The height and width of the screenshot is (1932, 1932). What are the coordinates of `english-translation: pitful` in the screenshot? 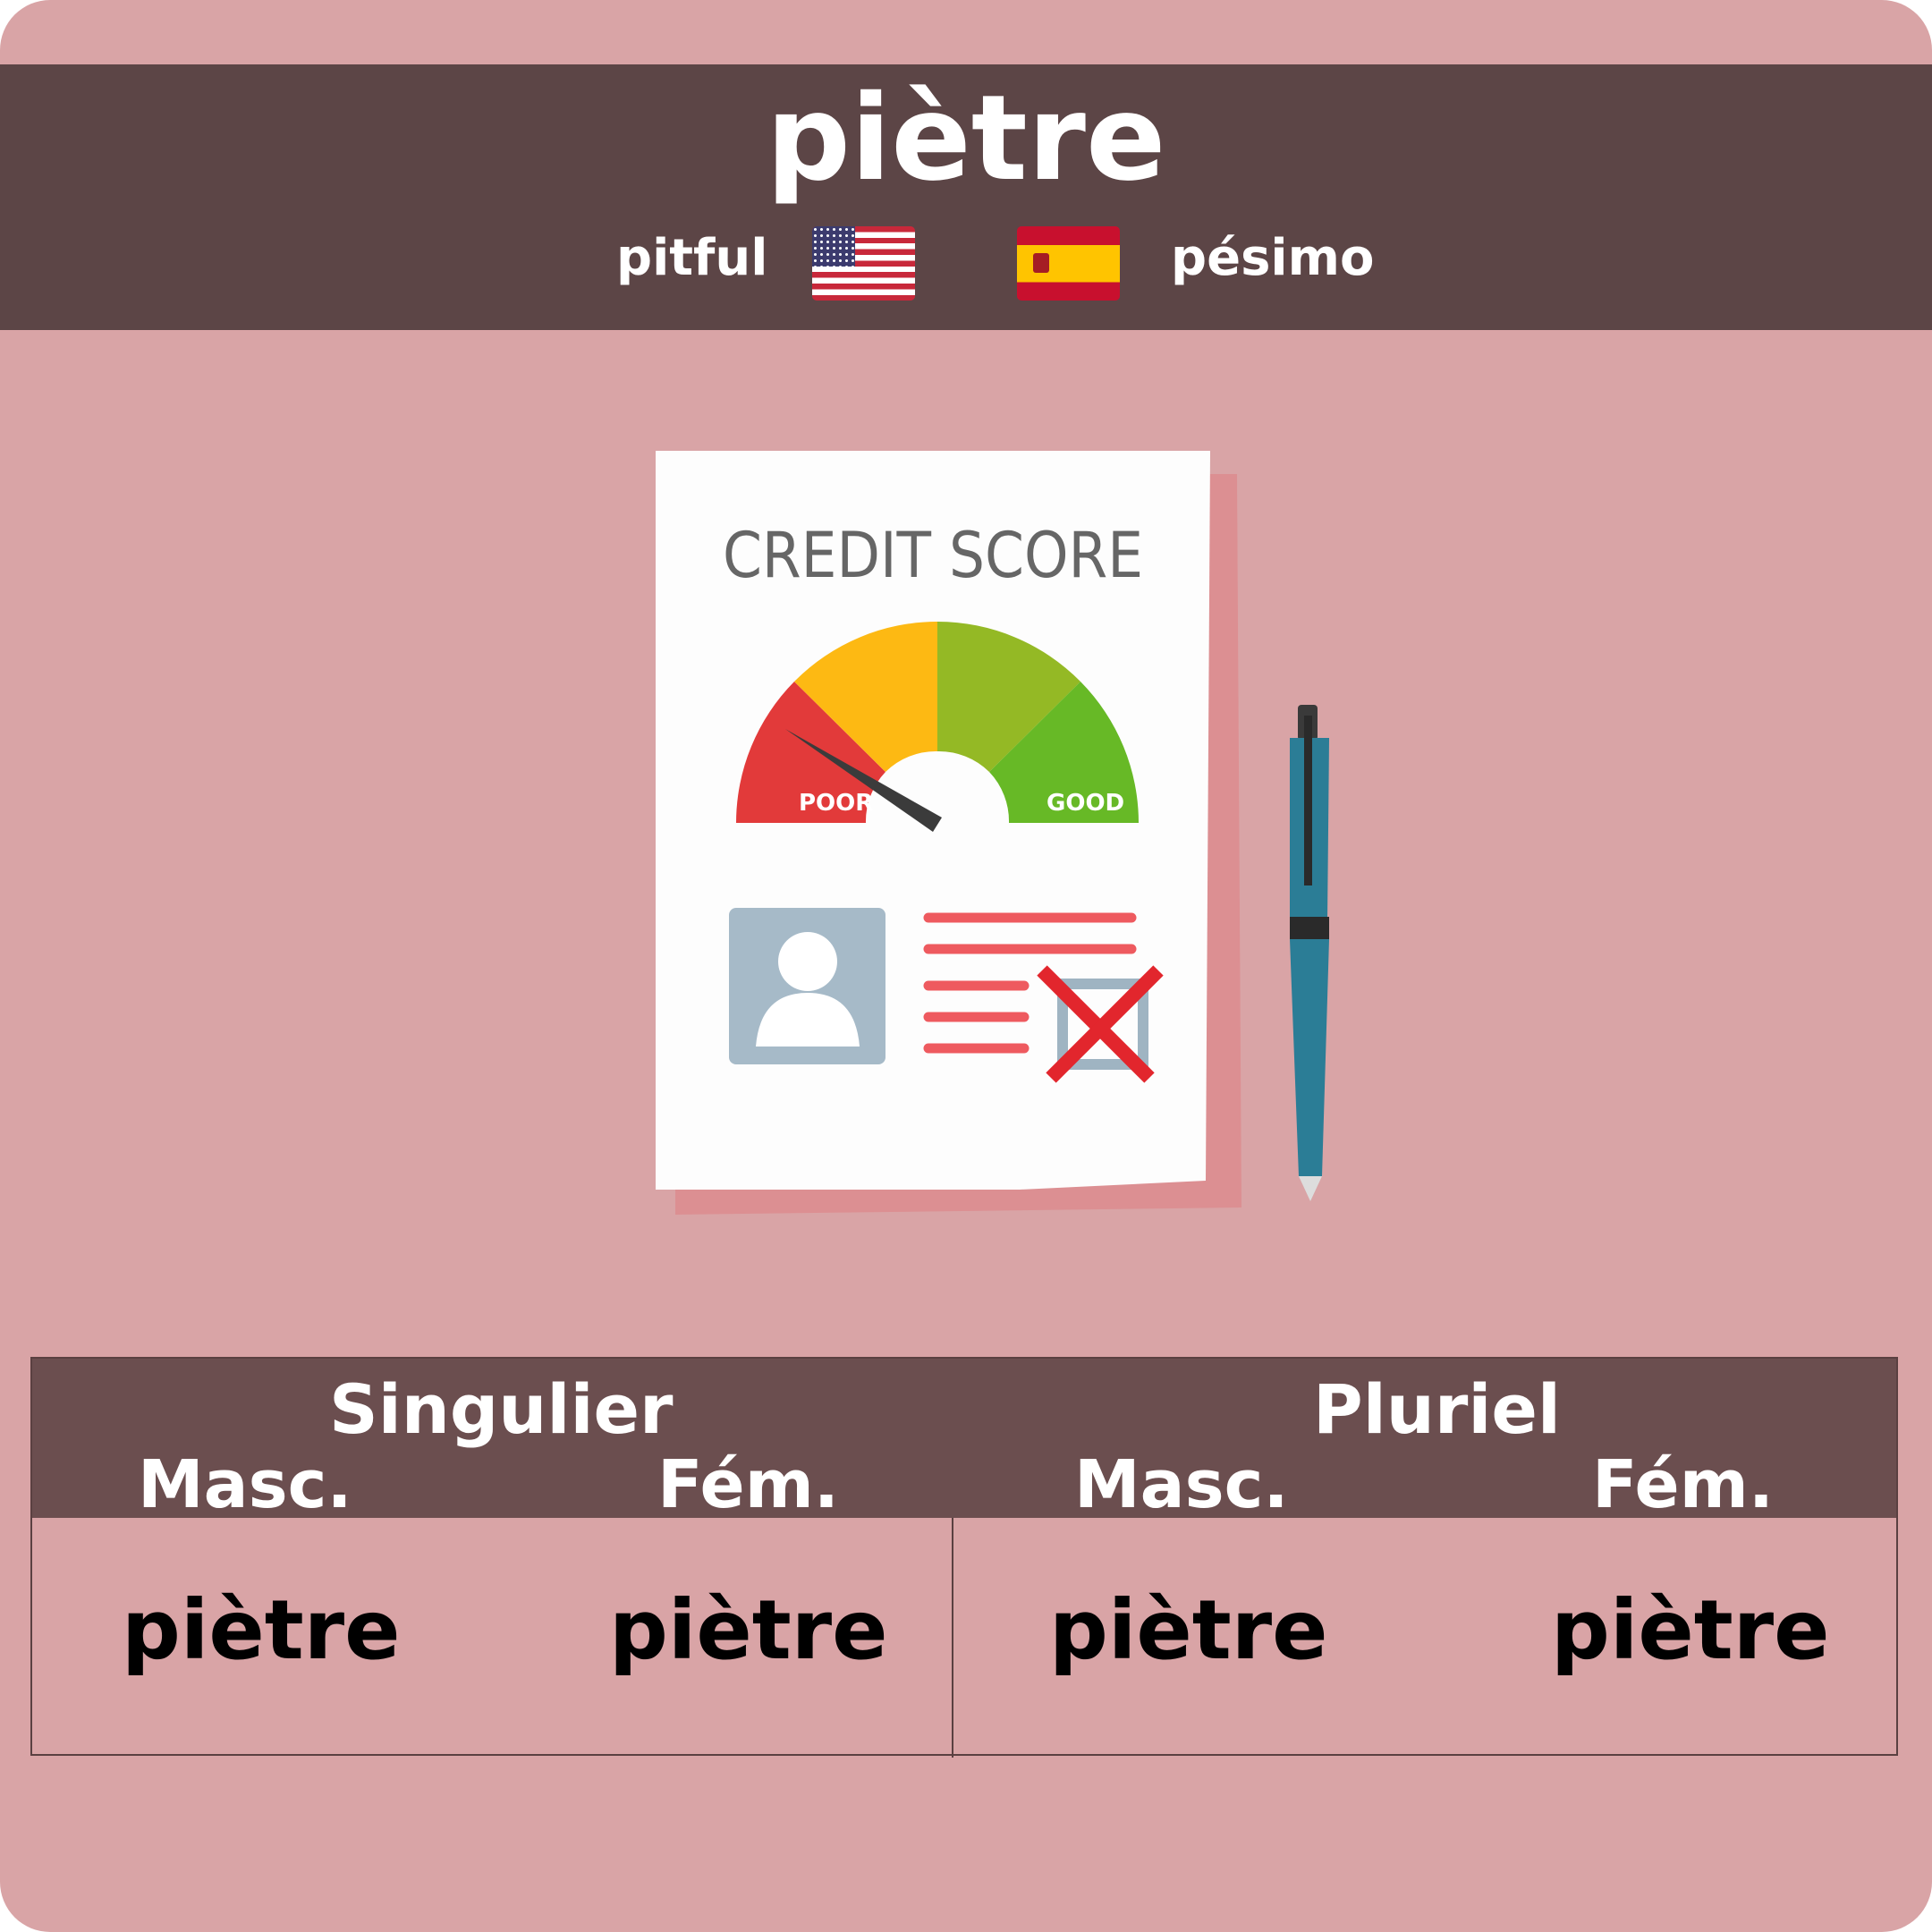 It's located at (692, 258).